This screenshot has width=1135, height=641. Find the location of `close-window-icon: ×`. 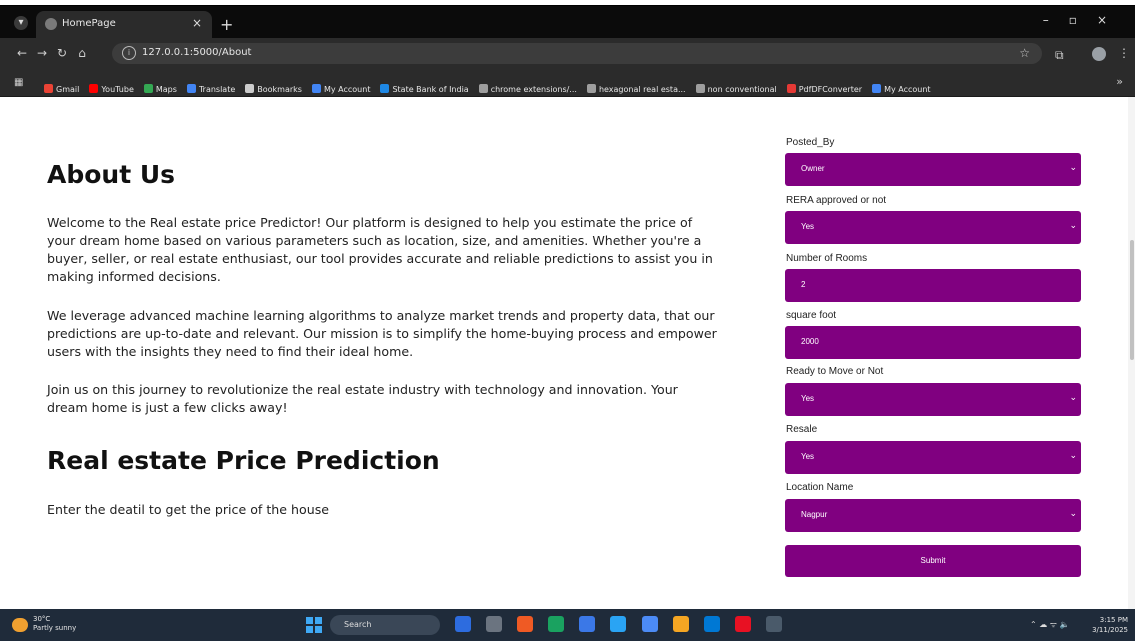

close-window-icon: × is located at coordinates (1112, 20).